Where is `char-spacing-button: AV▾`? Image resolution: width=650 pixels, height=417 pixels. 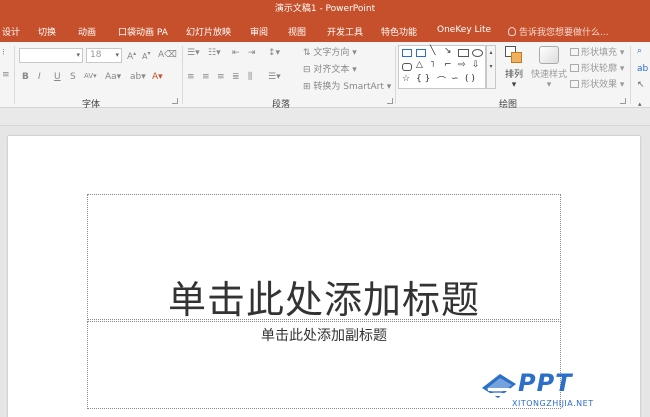 char-spacing-button: AV▾ is located at coordinates (90, 76).